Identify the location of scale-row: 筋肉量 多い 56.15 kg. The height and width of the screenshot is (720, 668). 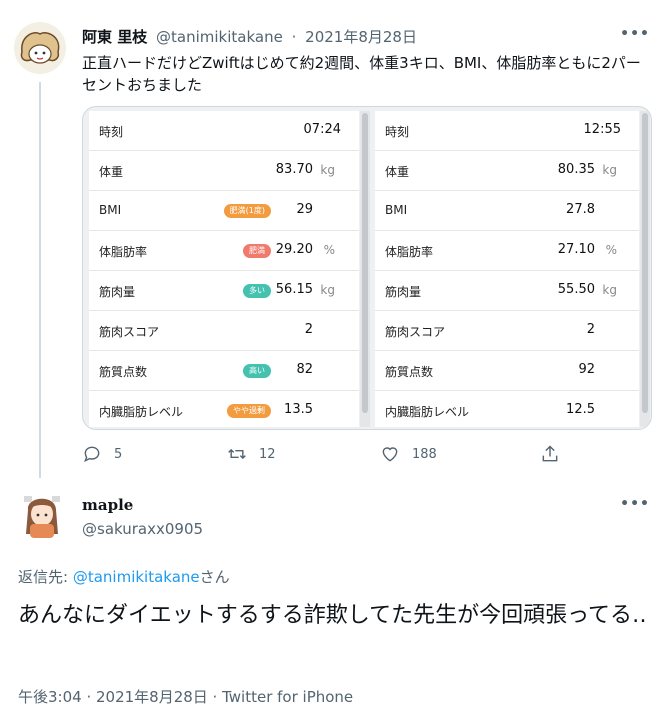
(224, 291).